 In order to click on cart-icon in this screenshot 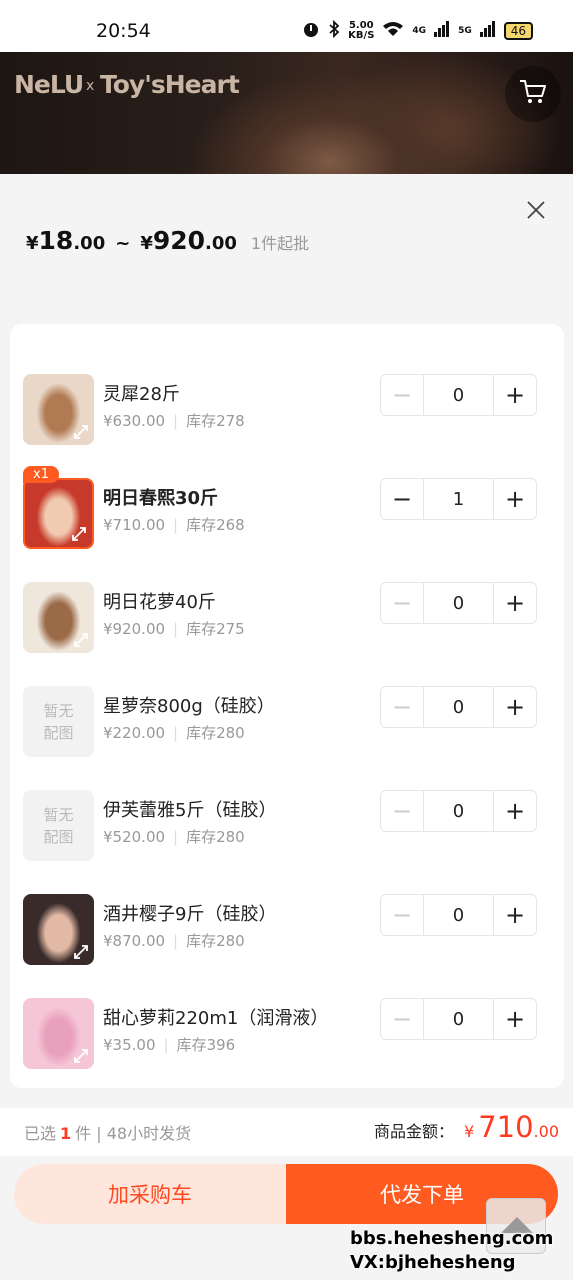, I will do `click(533, 94)`.